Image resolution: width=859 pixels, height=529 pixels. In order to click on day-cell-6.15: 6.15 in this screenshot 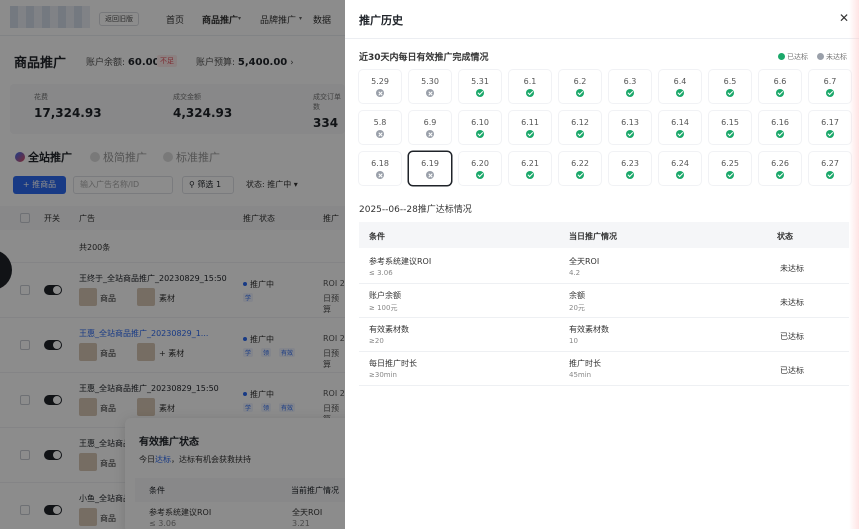, I will do `click(730, 127)`.